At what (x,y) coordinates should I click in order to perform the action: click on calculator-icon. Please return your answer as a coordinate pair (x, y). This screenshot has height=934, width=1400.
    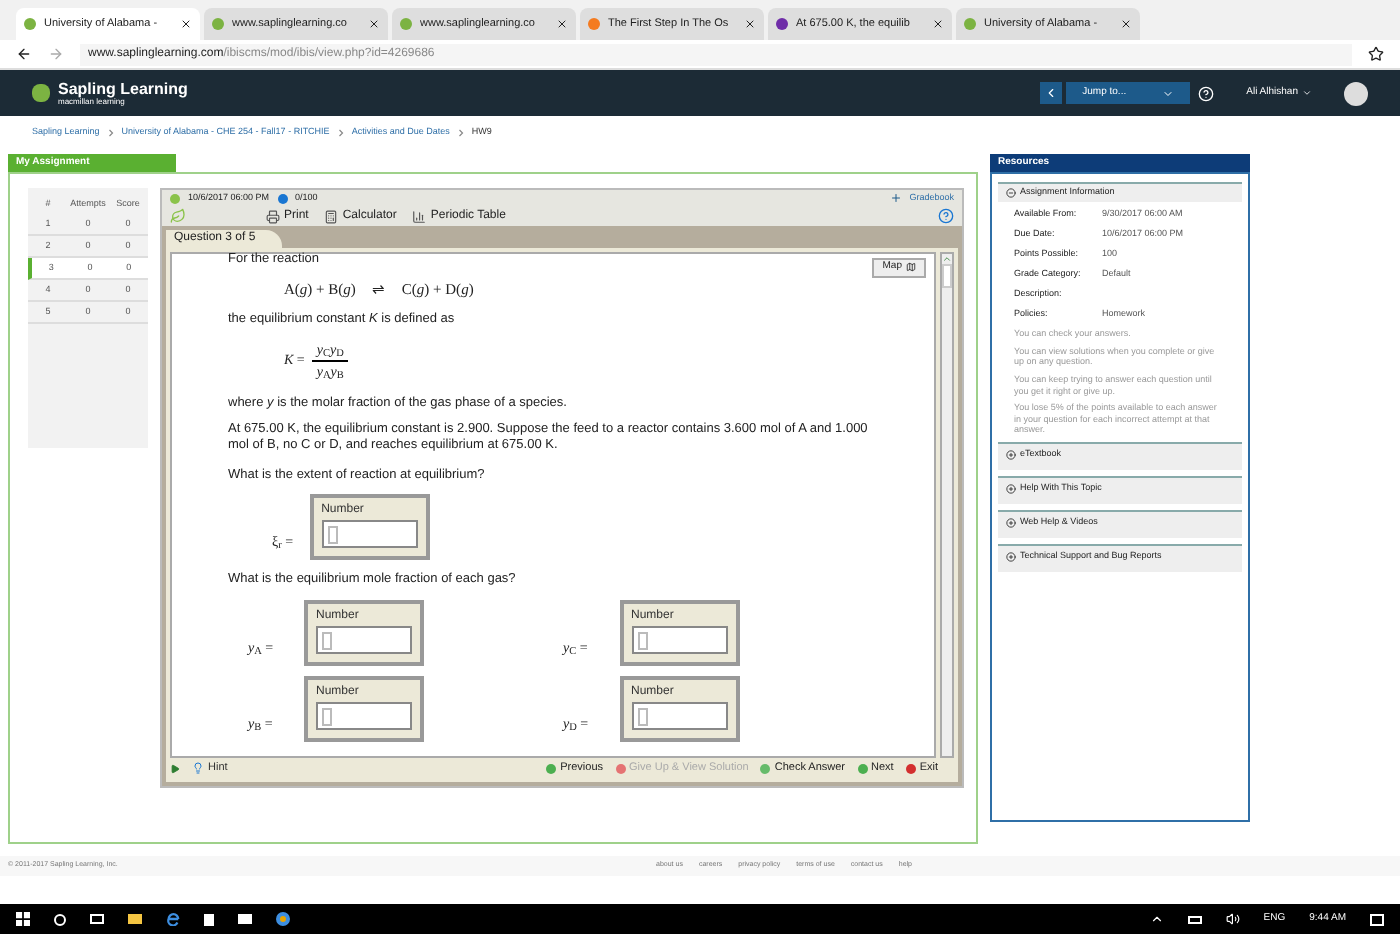
    Looking at the image, I should click on (331, 216).